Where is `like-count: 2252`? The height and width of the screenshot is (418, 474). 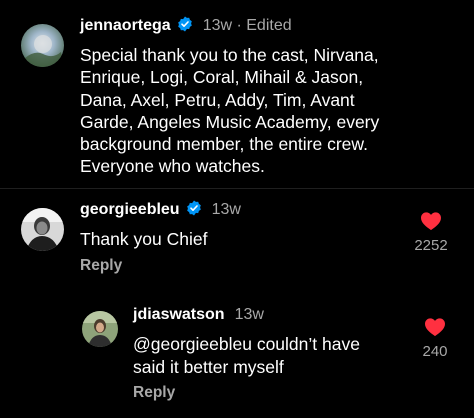
like-count: 2252 is located at coordinates (431, 245).